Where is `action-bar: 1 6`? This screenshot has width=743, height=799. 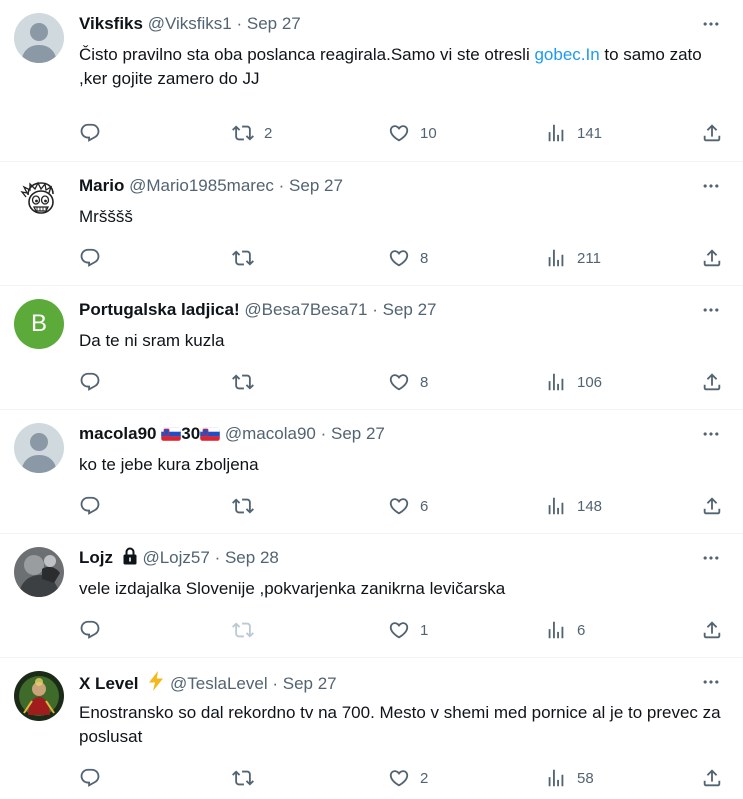 action-bar: 1 6 is located at coordinates (401, 630).